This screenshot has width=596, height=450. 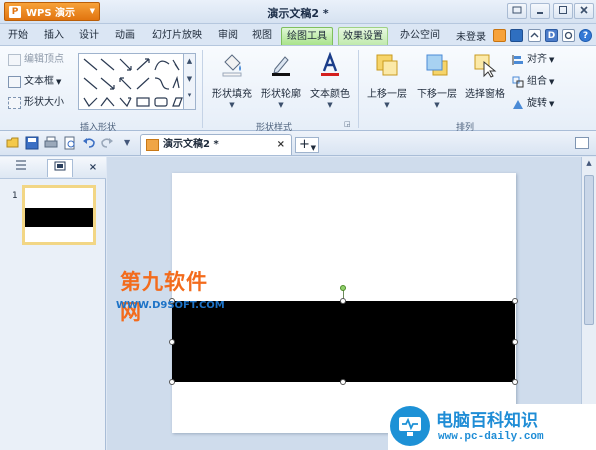 What do you see at coordinates (172, 342) in the screenshot?
I see `resize-handle-left` at bounding box center [172, 342].